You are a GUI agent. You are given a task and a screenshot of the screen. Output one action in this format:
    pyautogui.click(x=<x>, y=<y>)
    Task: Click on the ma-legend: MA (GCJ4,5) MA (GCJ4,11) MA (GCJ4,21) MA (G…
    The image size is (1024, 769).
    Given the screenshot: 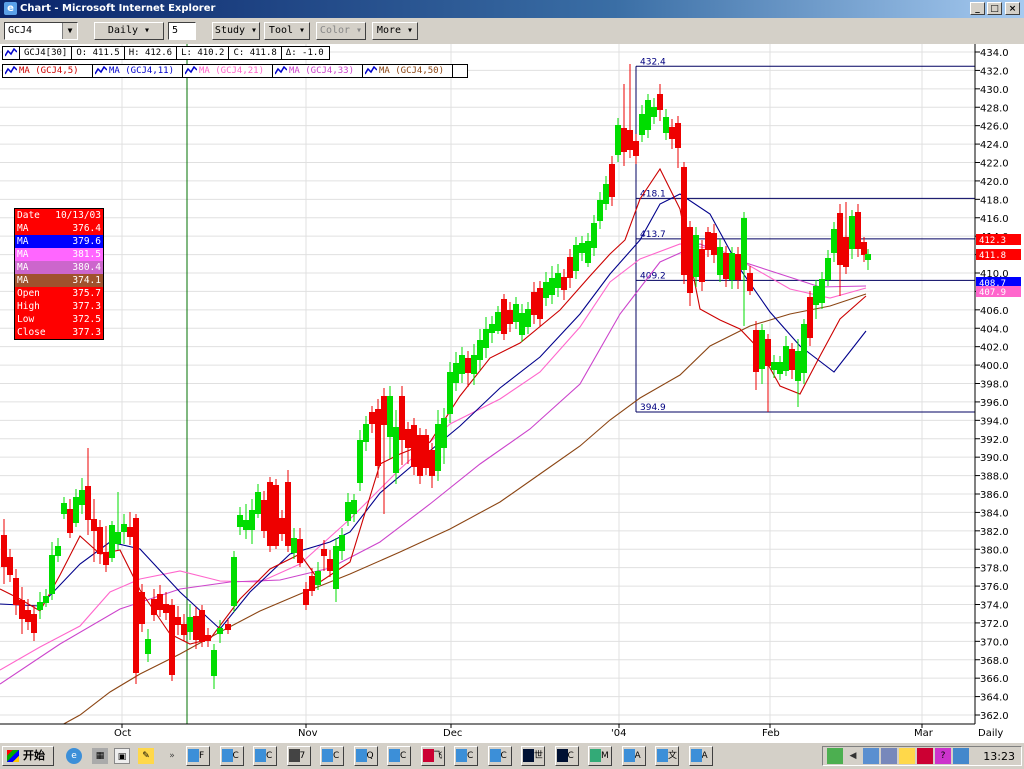 What is the action you would take?
    pyautogui.click(x=235, y=71)
    